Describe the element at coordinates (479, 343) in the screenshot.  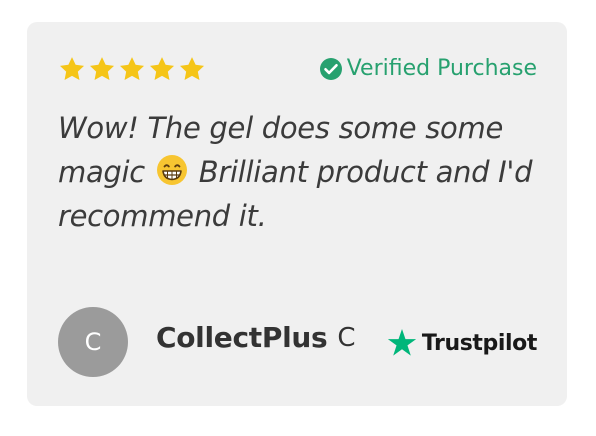
I see `trustpilot-wordmark: Trustpilot` at that location.